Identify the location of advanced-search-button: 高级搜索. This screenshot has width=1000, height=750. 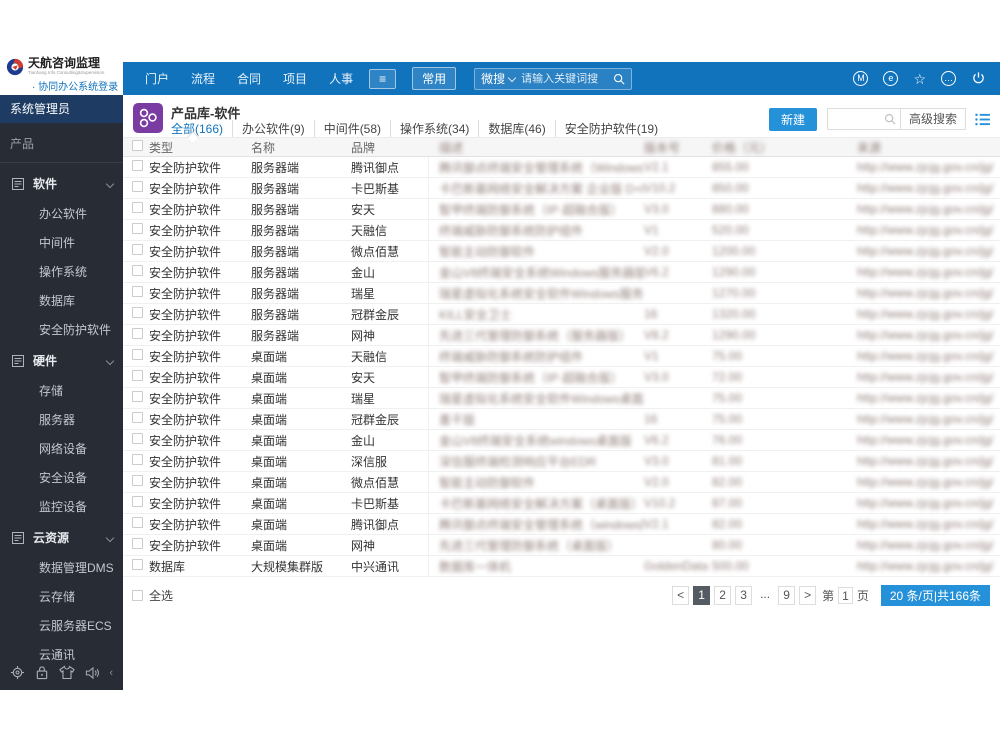
(932, 119).